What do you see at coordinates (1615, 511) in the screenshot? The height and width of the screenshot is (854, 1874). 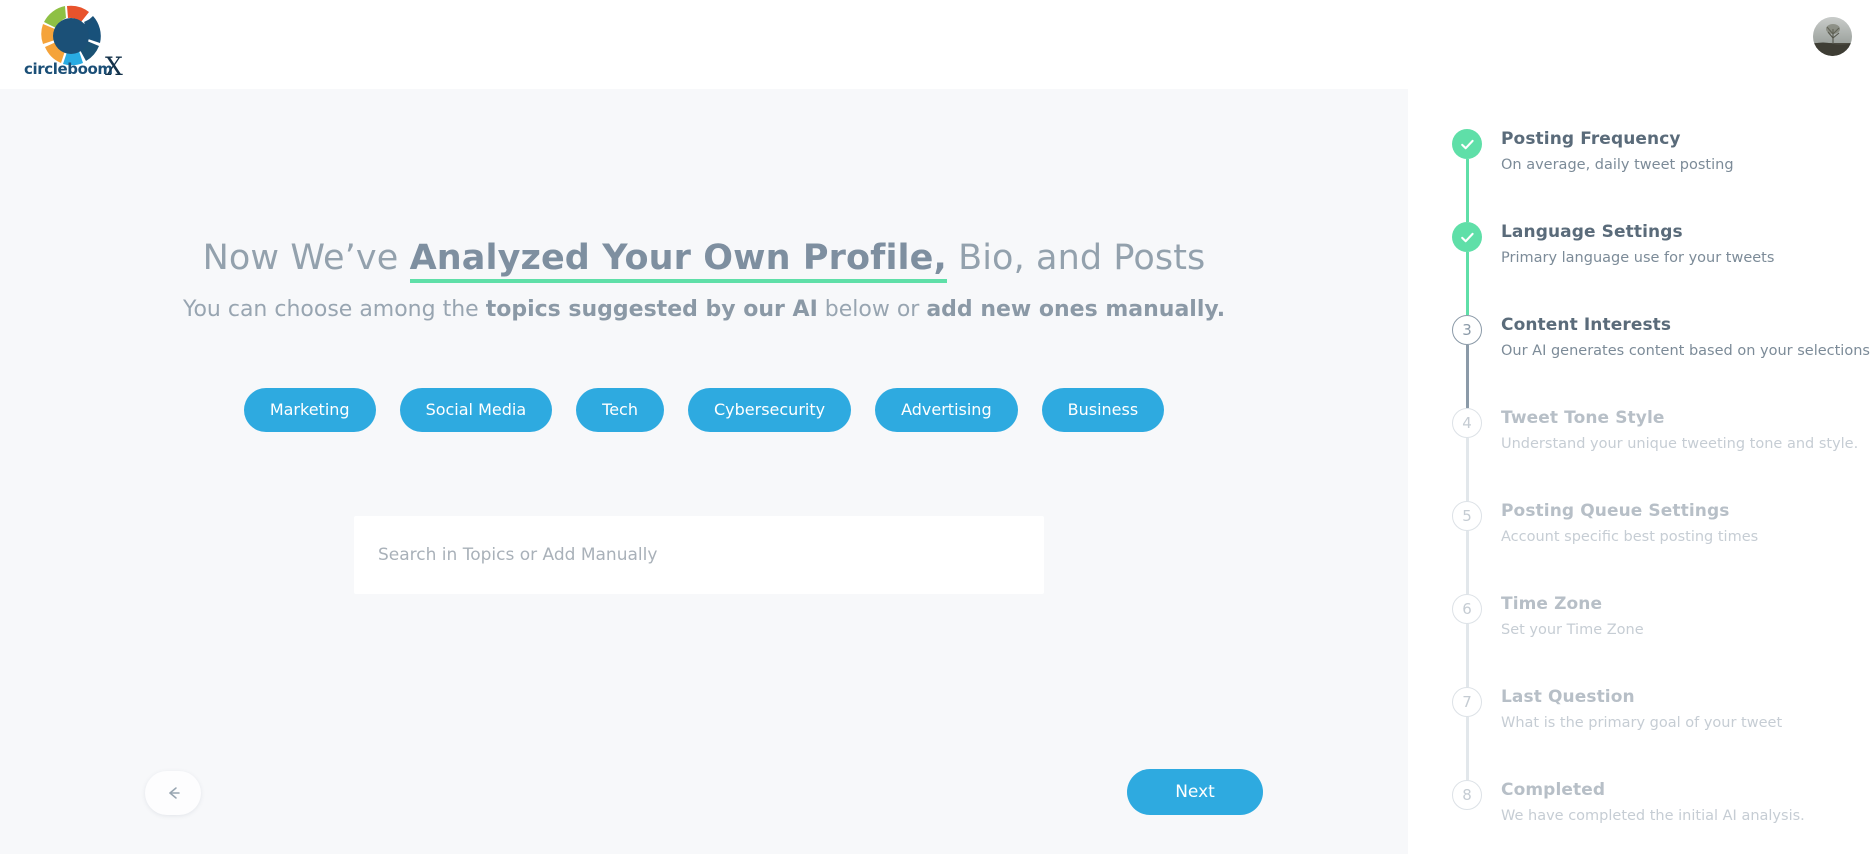 I see `step-title: Posting Queue Settings` at bounding box center [1615, 511].